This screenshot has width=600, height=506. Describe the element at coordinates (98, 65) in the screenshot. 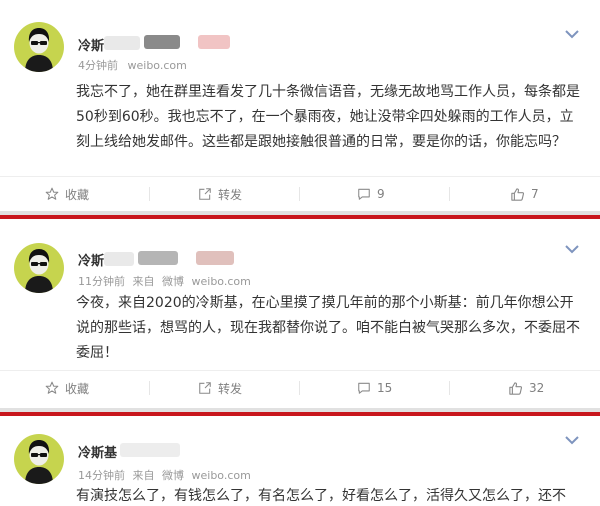

I see `post-time: 4分钟前` at that location.